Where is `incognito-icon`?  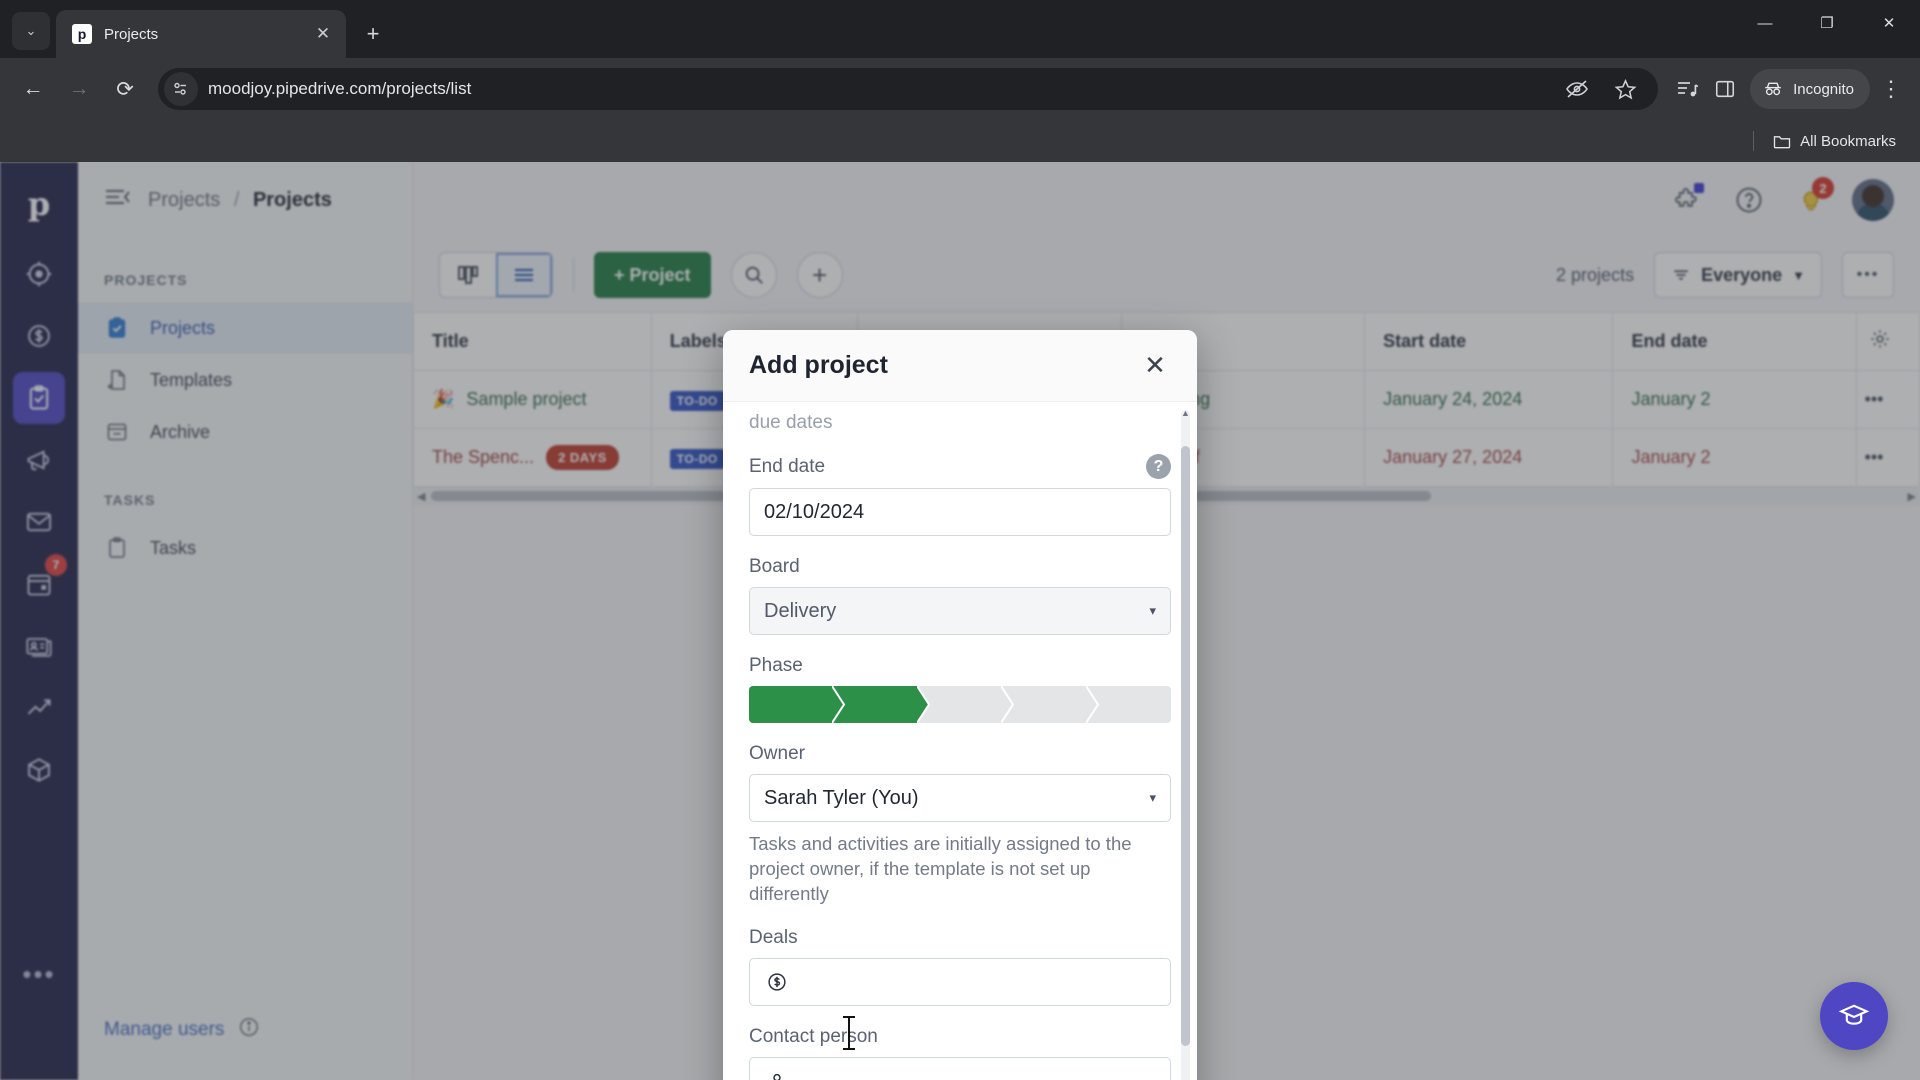 incognito-icon is located at coordinates (1773, 89).